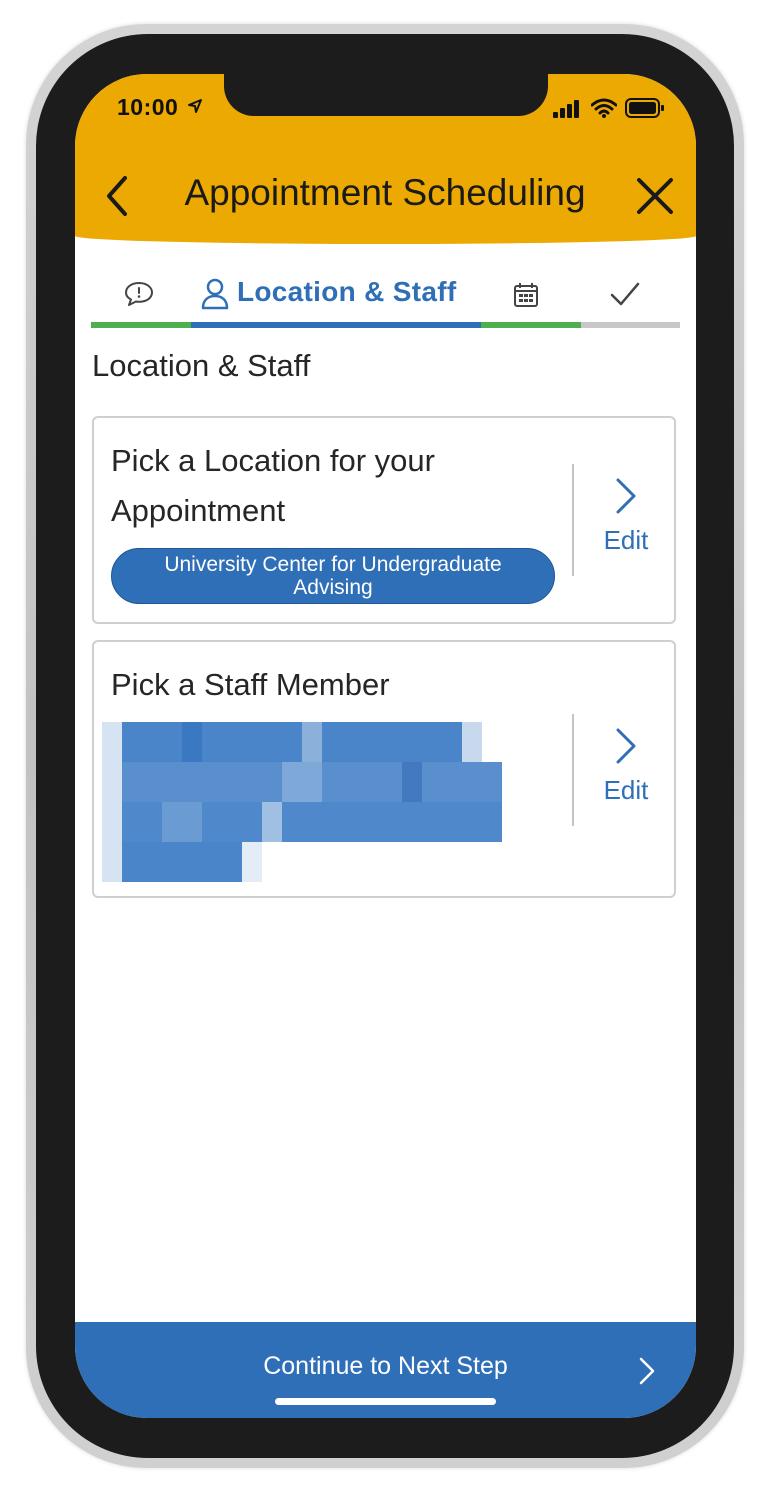 The image size is (771, 1494). I want to click on continue-button: Continue to Next Step, so click(385, 1370).